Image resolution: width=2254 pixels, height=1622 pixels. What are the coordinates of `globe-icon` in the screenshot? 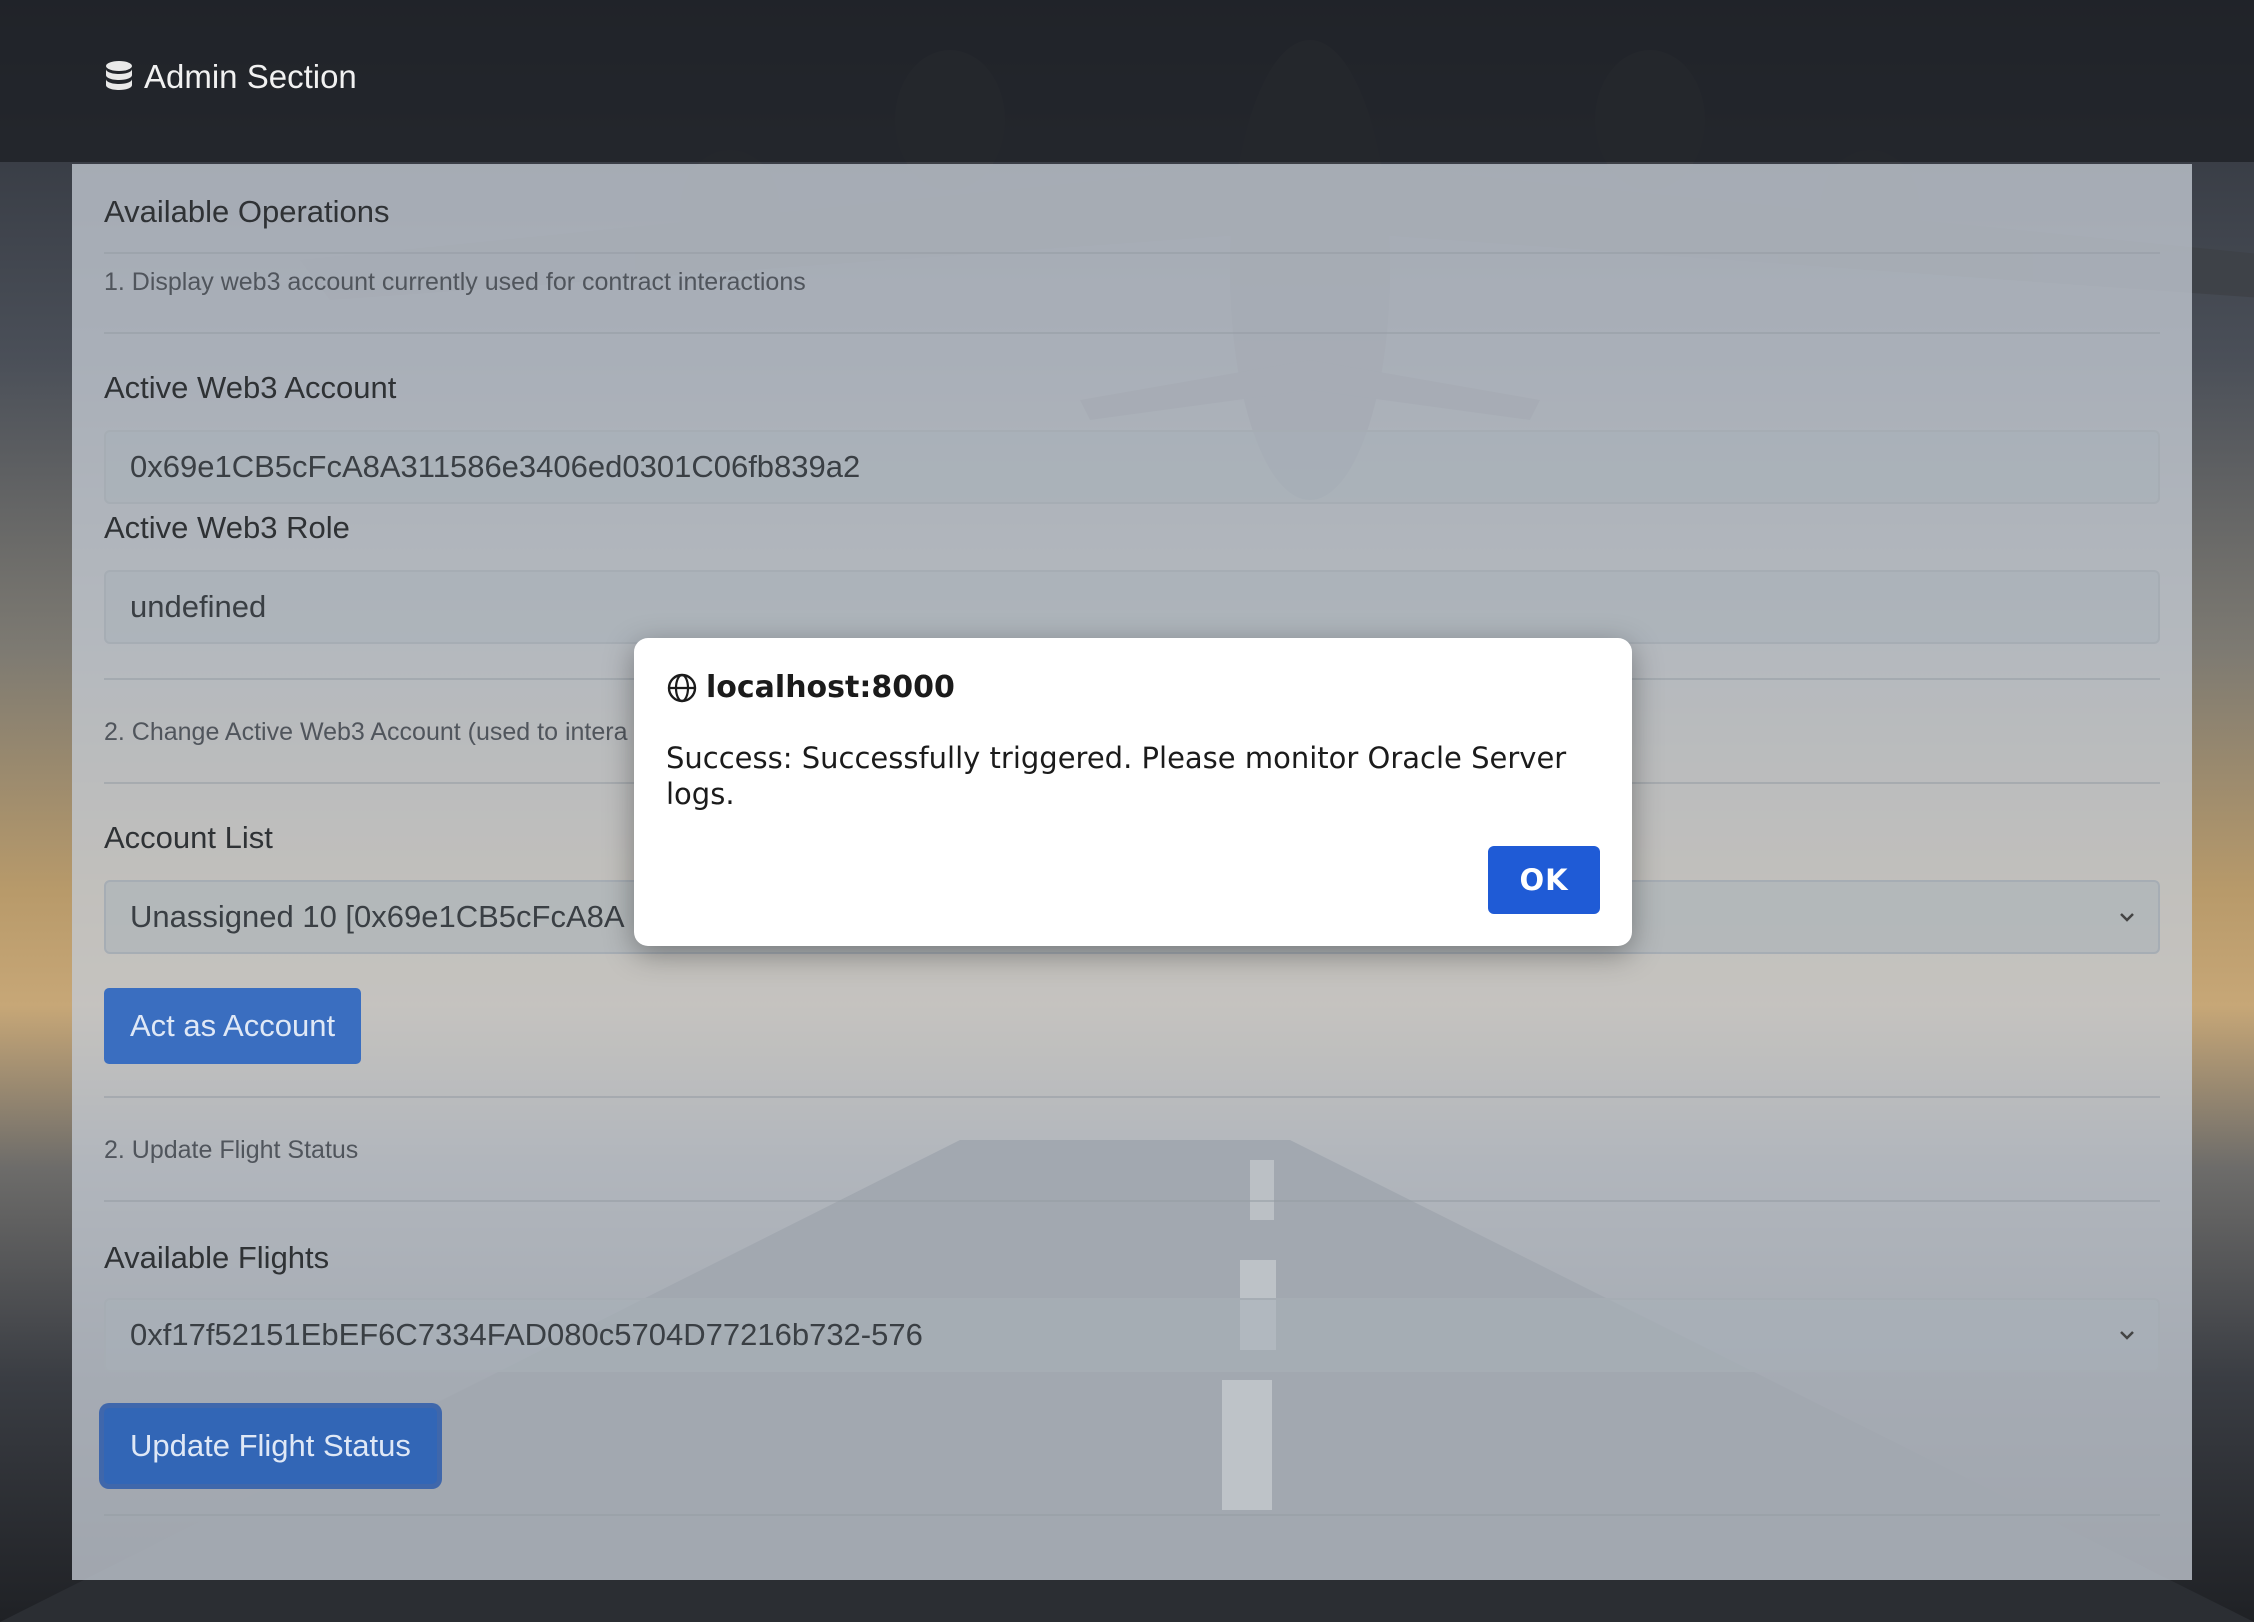 It's located at (682, 687).